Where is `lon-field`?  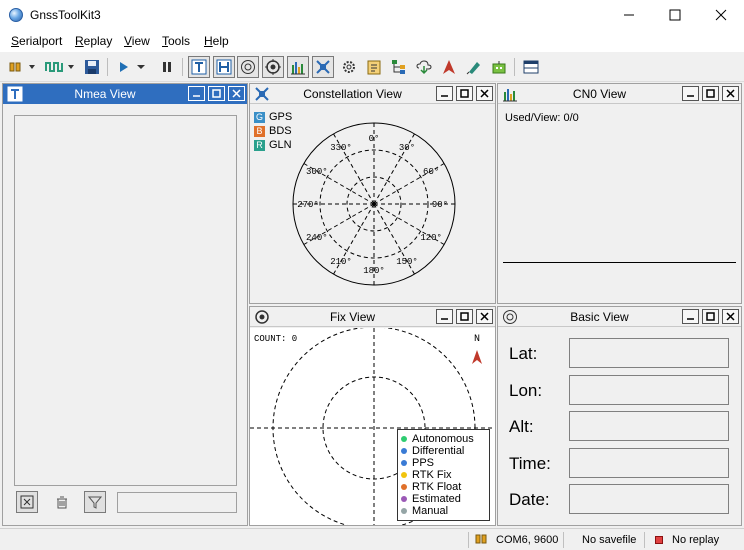 lon-field is located at coordinates (649, 390).